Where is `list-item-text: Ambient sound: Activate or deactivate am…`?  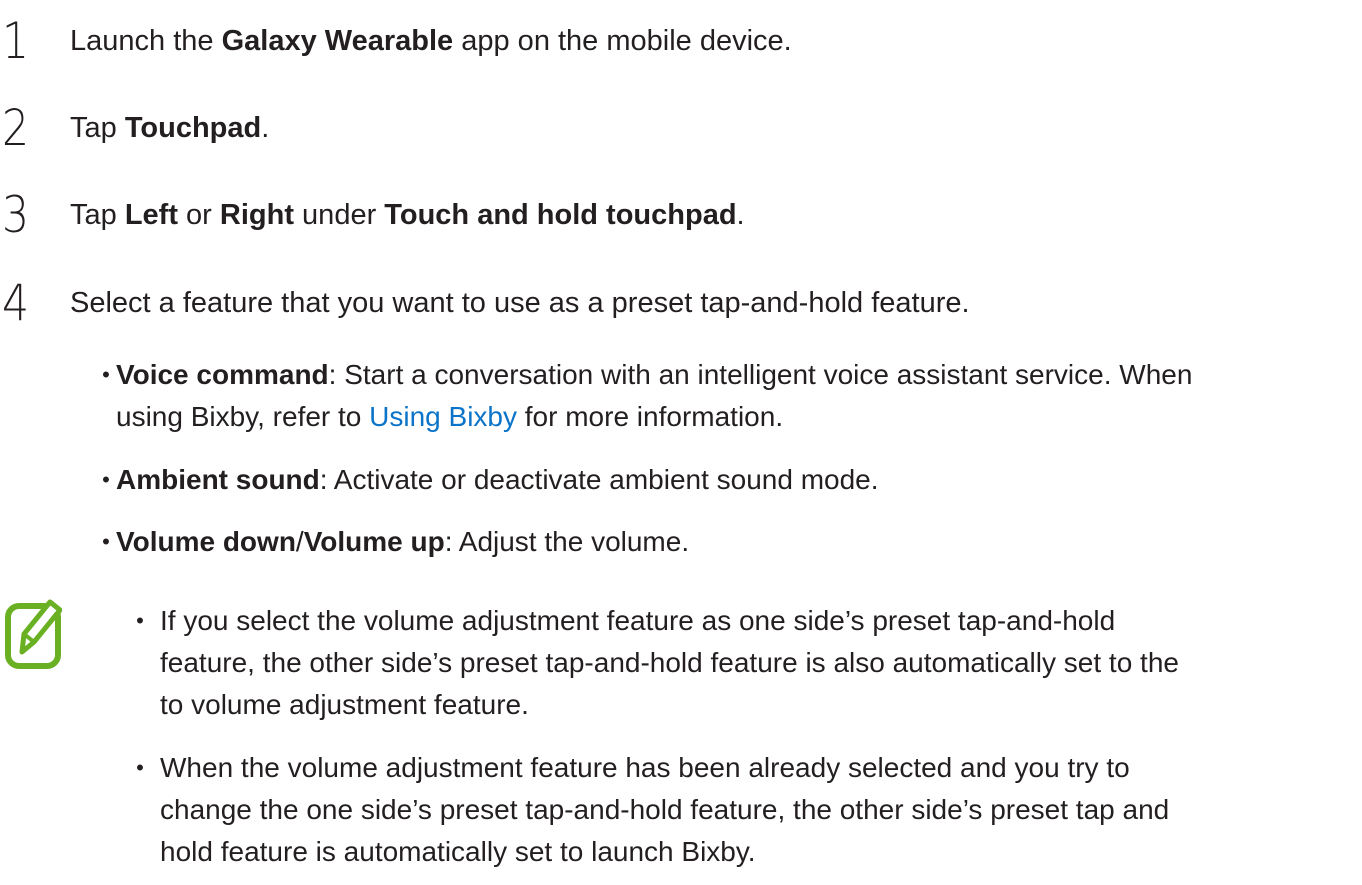
list-item-text: Ambient sound: Activate or deactivate am… is located at coordinates (731, 480).